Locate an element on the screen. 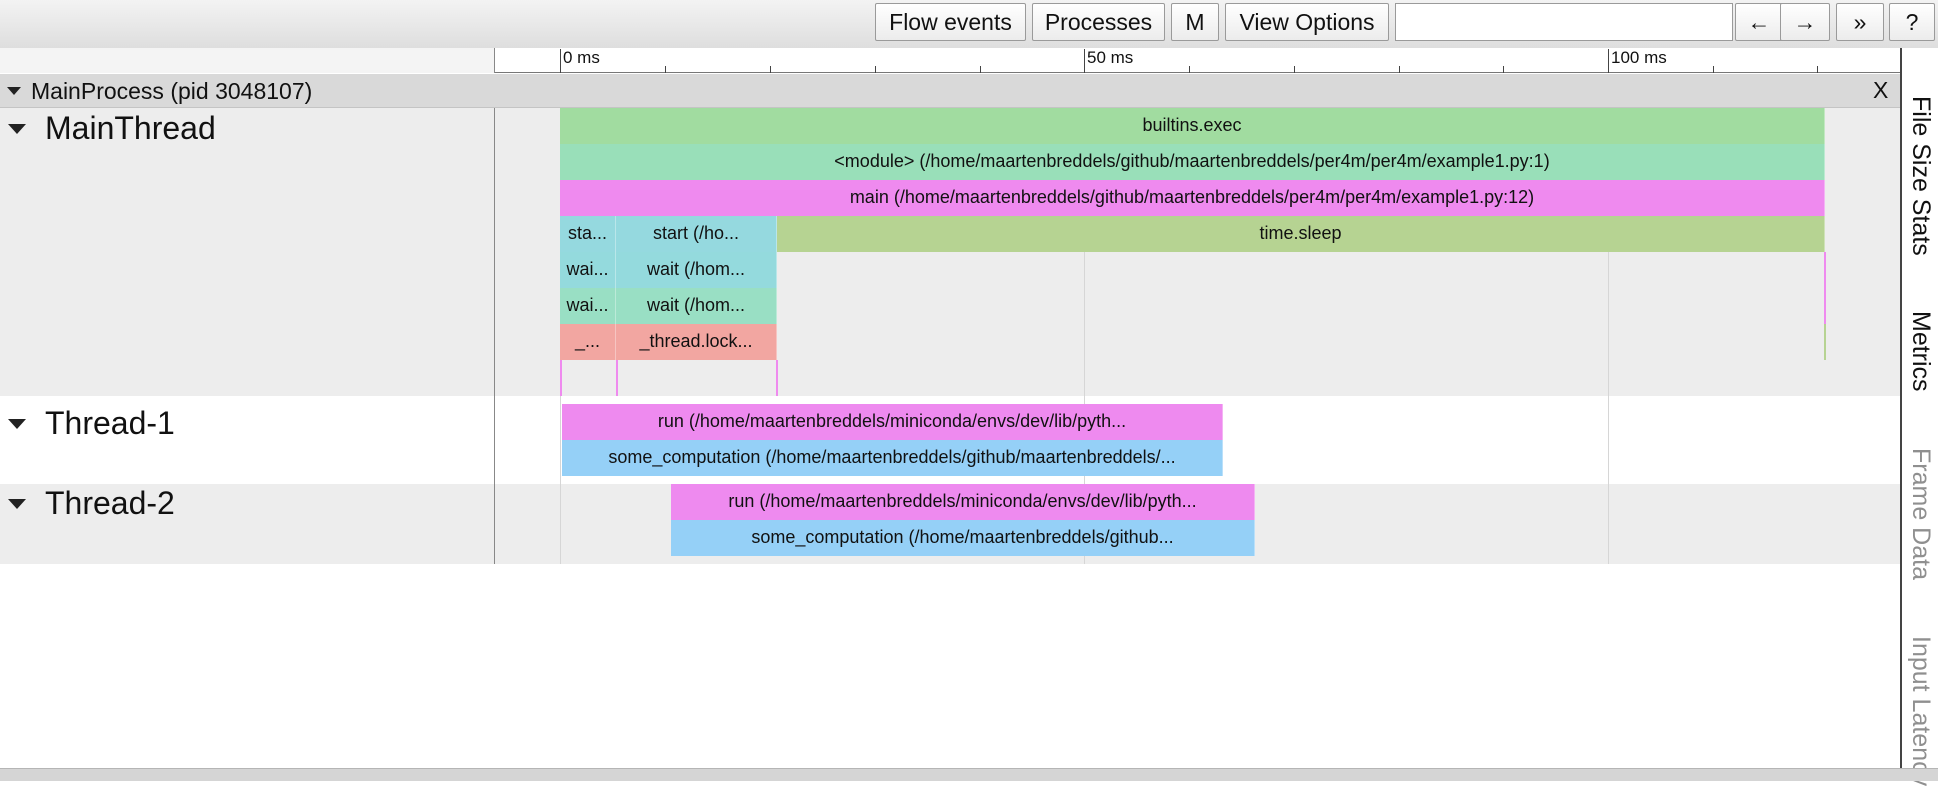 The width and height of the screenshot is (1938, 786). view-options-button: View Options is located at coordinates (1307, 22).